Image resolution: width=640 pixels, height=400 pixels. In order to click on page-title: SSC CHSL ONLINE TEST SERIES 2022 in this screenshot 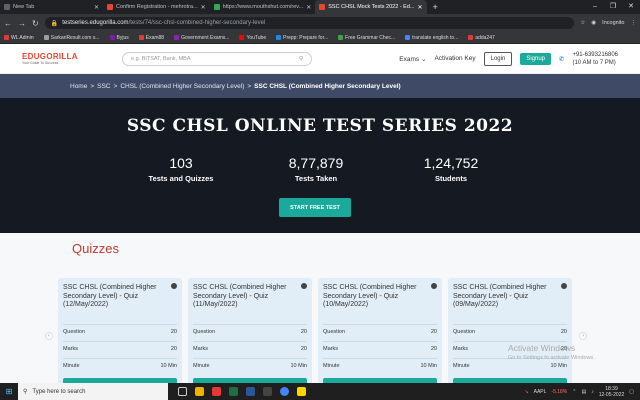, I will do `click(320, 126)`.